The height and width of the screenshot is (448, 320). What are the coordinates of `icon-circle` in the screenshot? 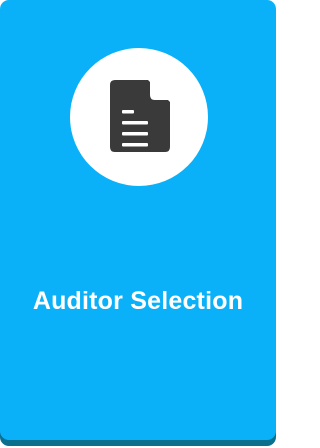 It's located at (139, 117).